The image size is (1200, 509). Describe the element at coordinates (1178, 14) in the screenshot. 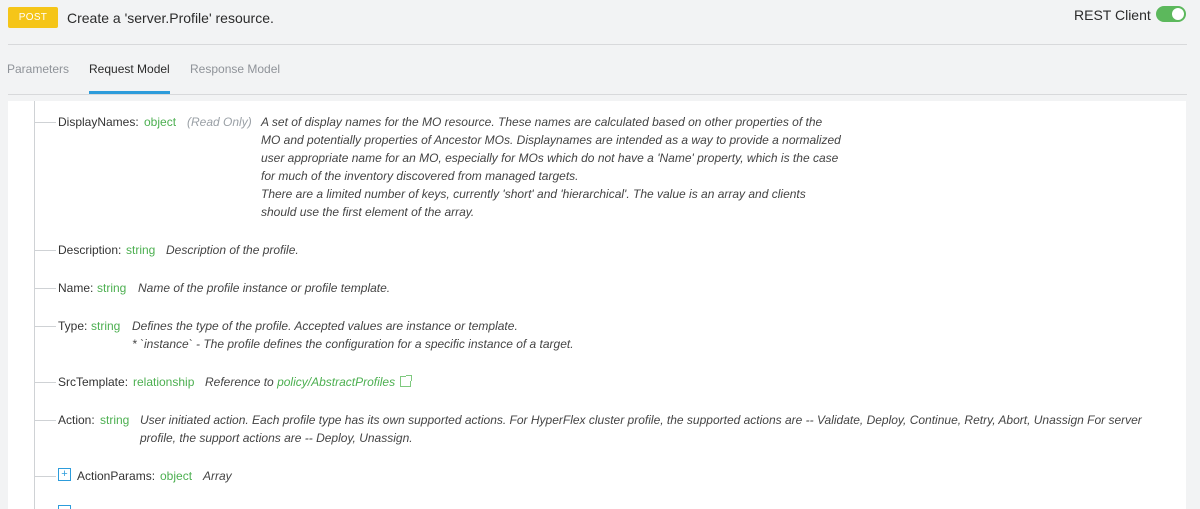

I see `toggle-knob` at that location.